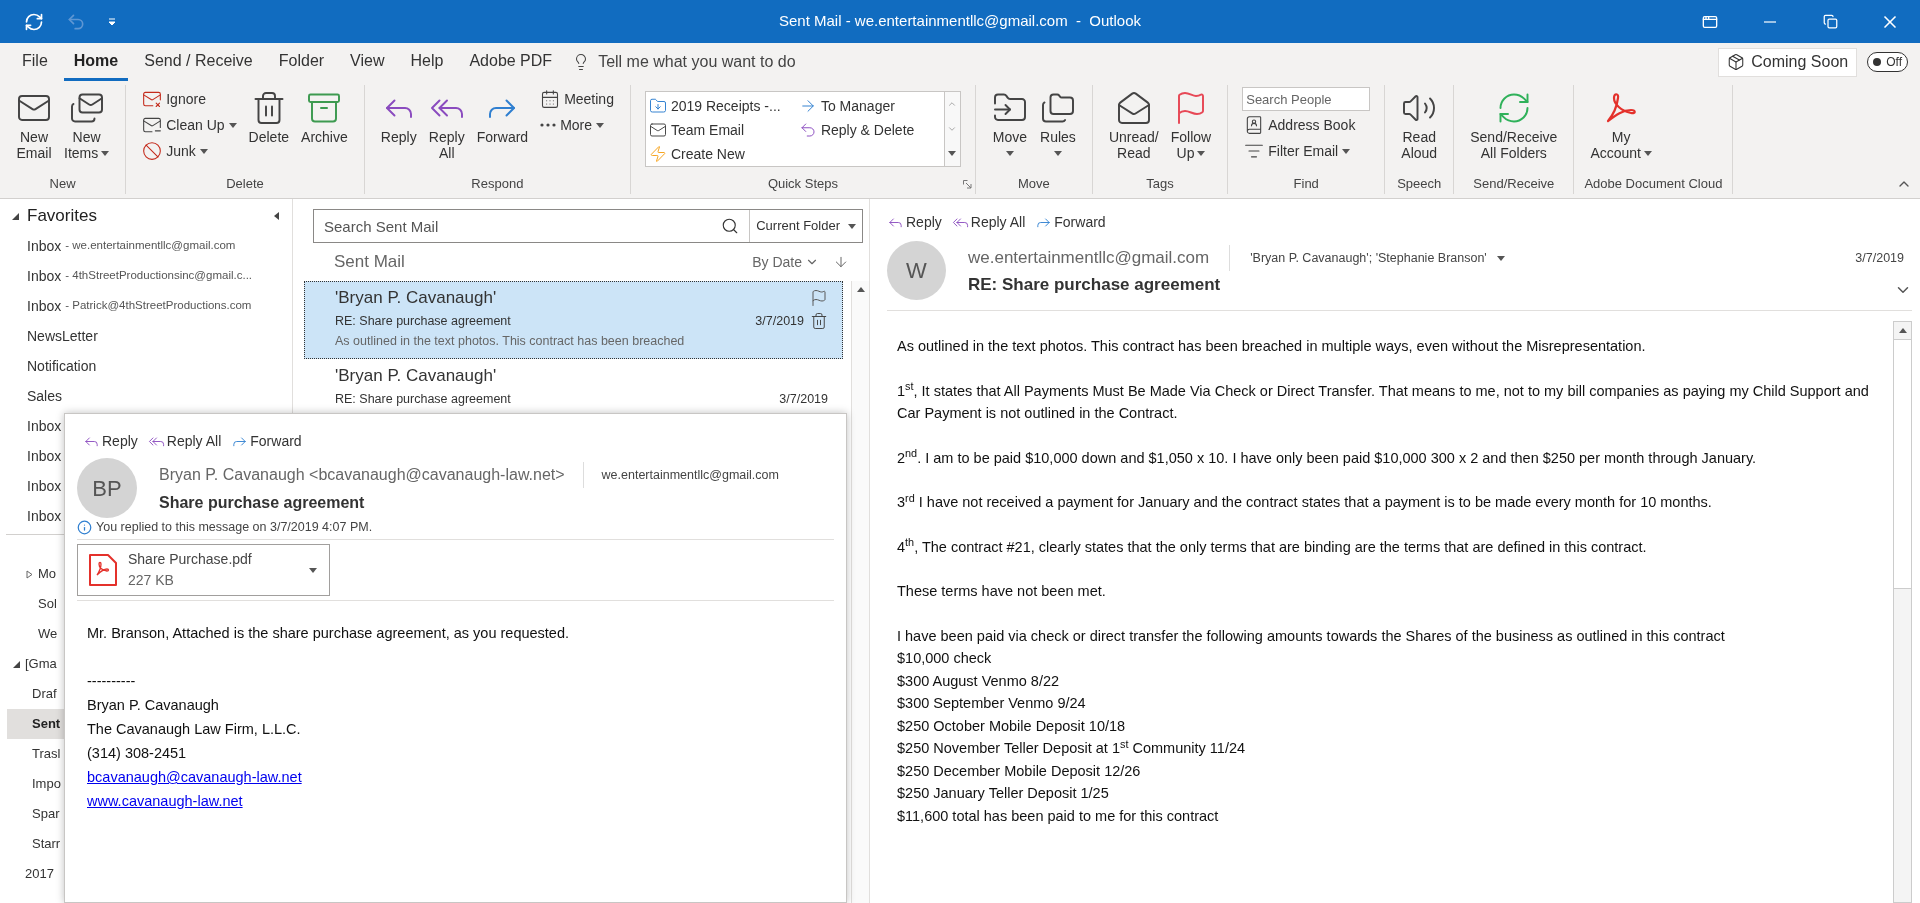  Describe the element at coordinates (1305, 501) in the screenshot. I see `body-text: 3$^{rd}$ I have not received a payment for January and the contract states that a payment is to be made every month for 10 months.` at that location.